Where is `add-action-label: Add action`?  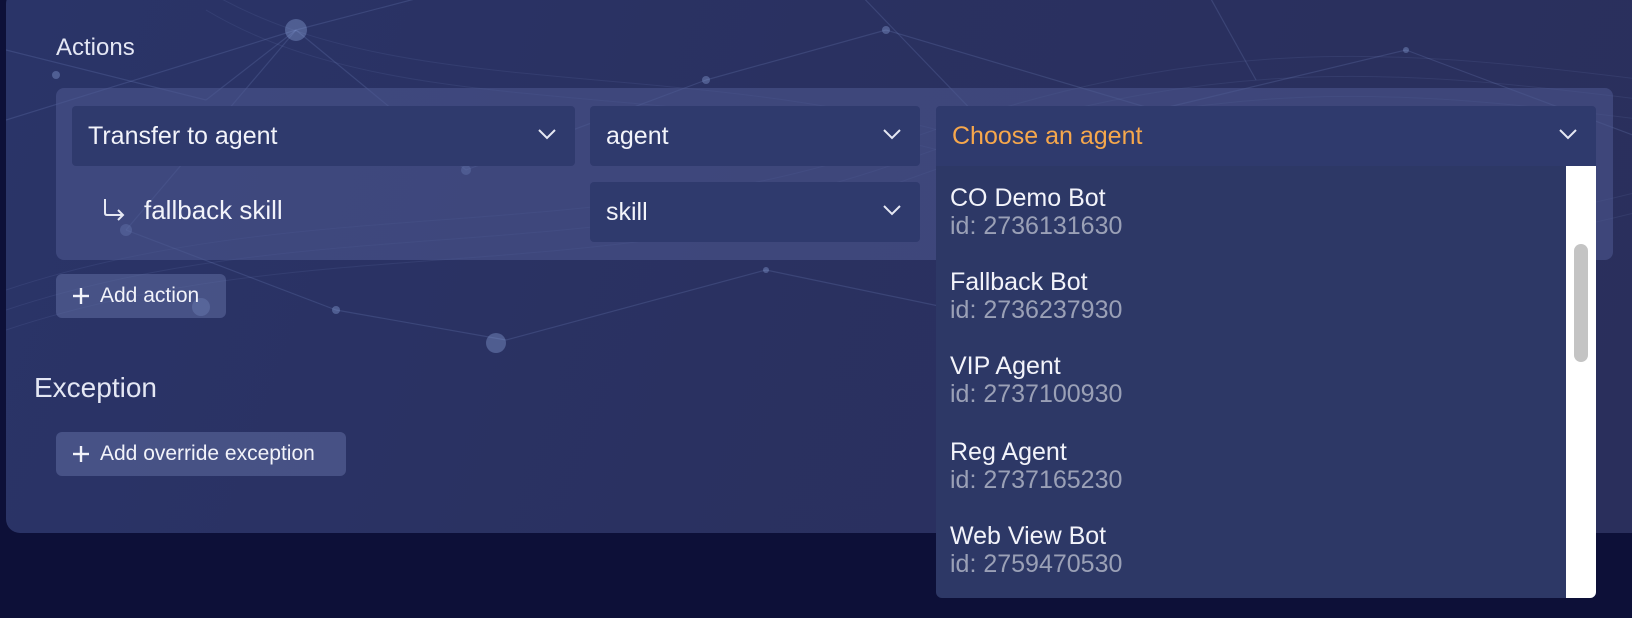
add-action-label: Add action is located at coordinates (150, 295).